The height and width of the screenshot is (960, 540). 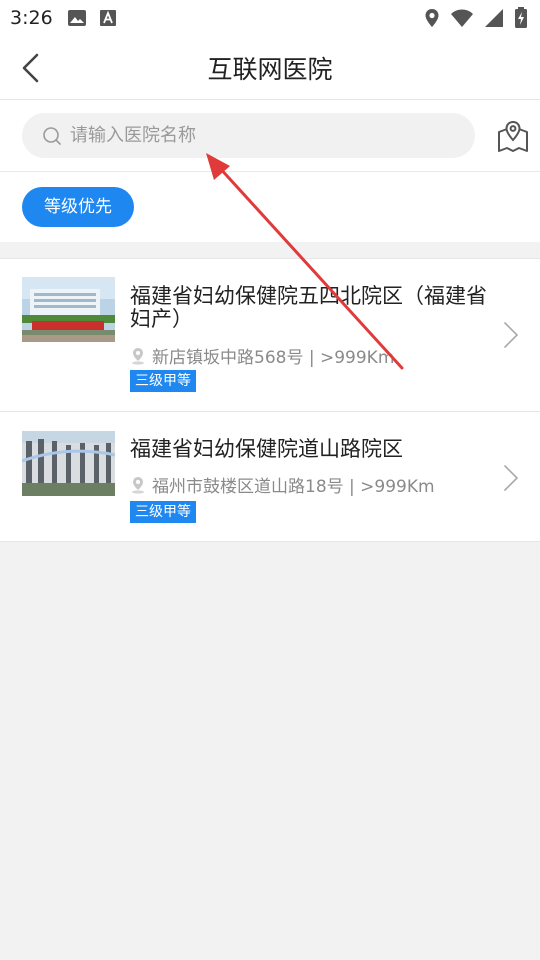 I want to click on hospital-item: 福建省妇幼保健院道山路院区 福州市鼓楼区道山路18号 | >999Km 三级甲等, so click(x=270, y=477).